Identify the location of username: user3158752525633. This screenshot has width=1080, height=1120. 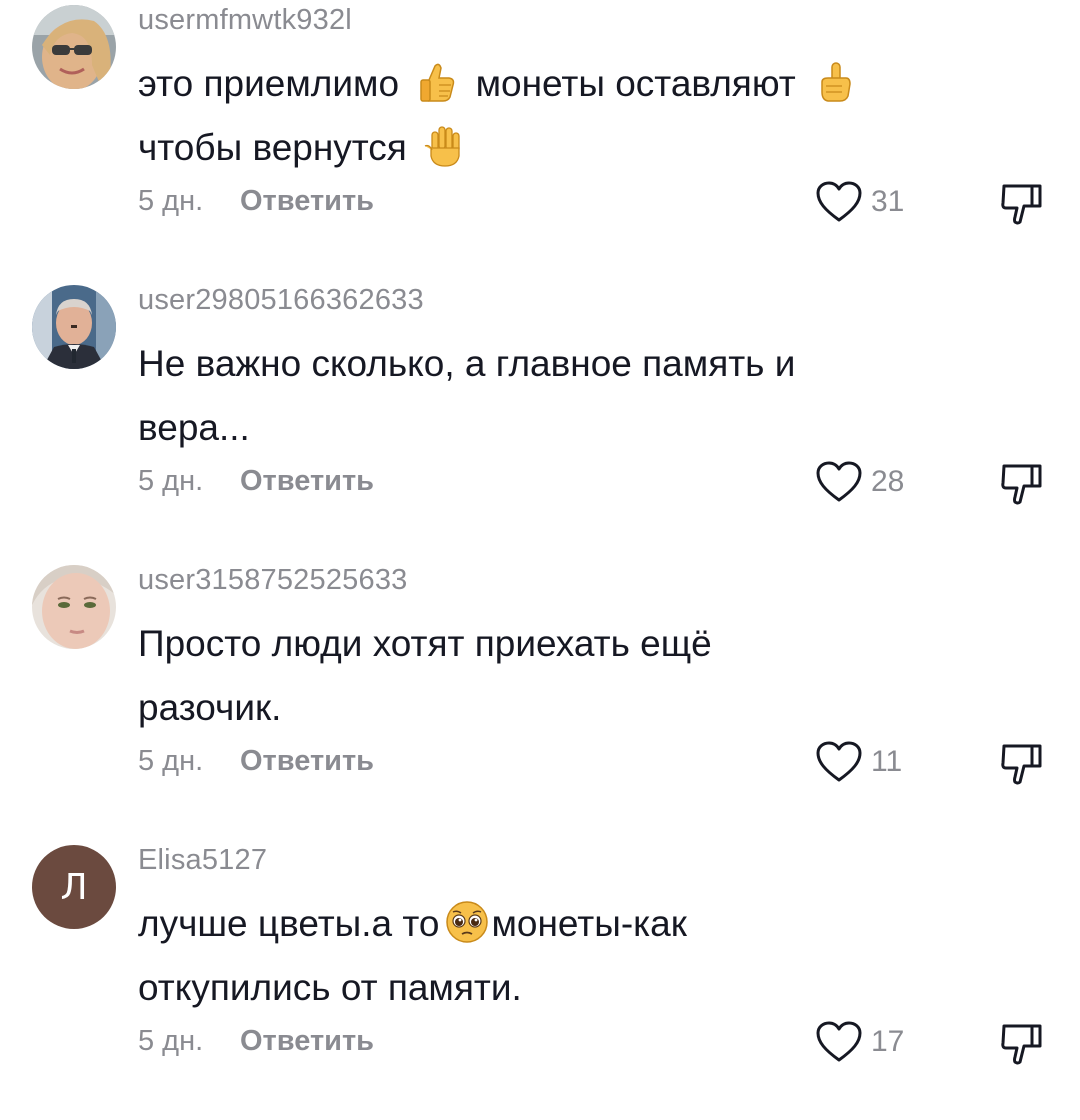
(272, 580).